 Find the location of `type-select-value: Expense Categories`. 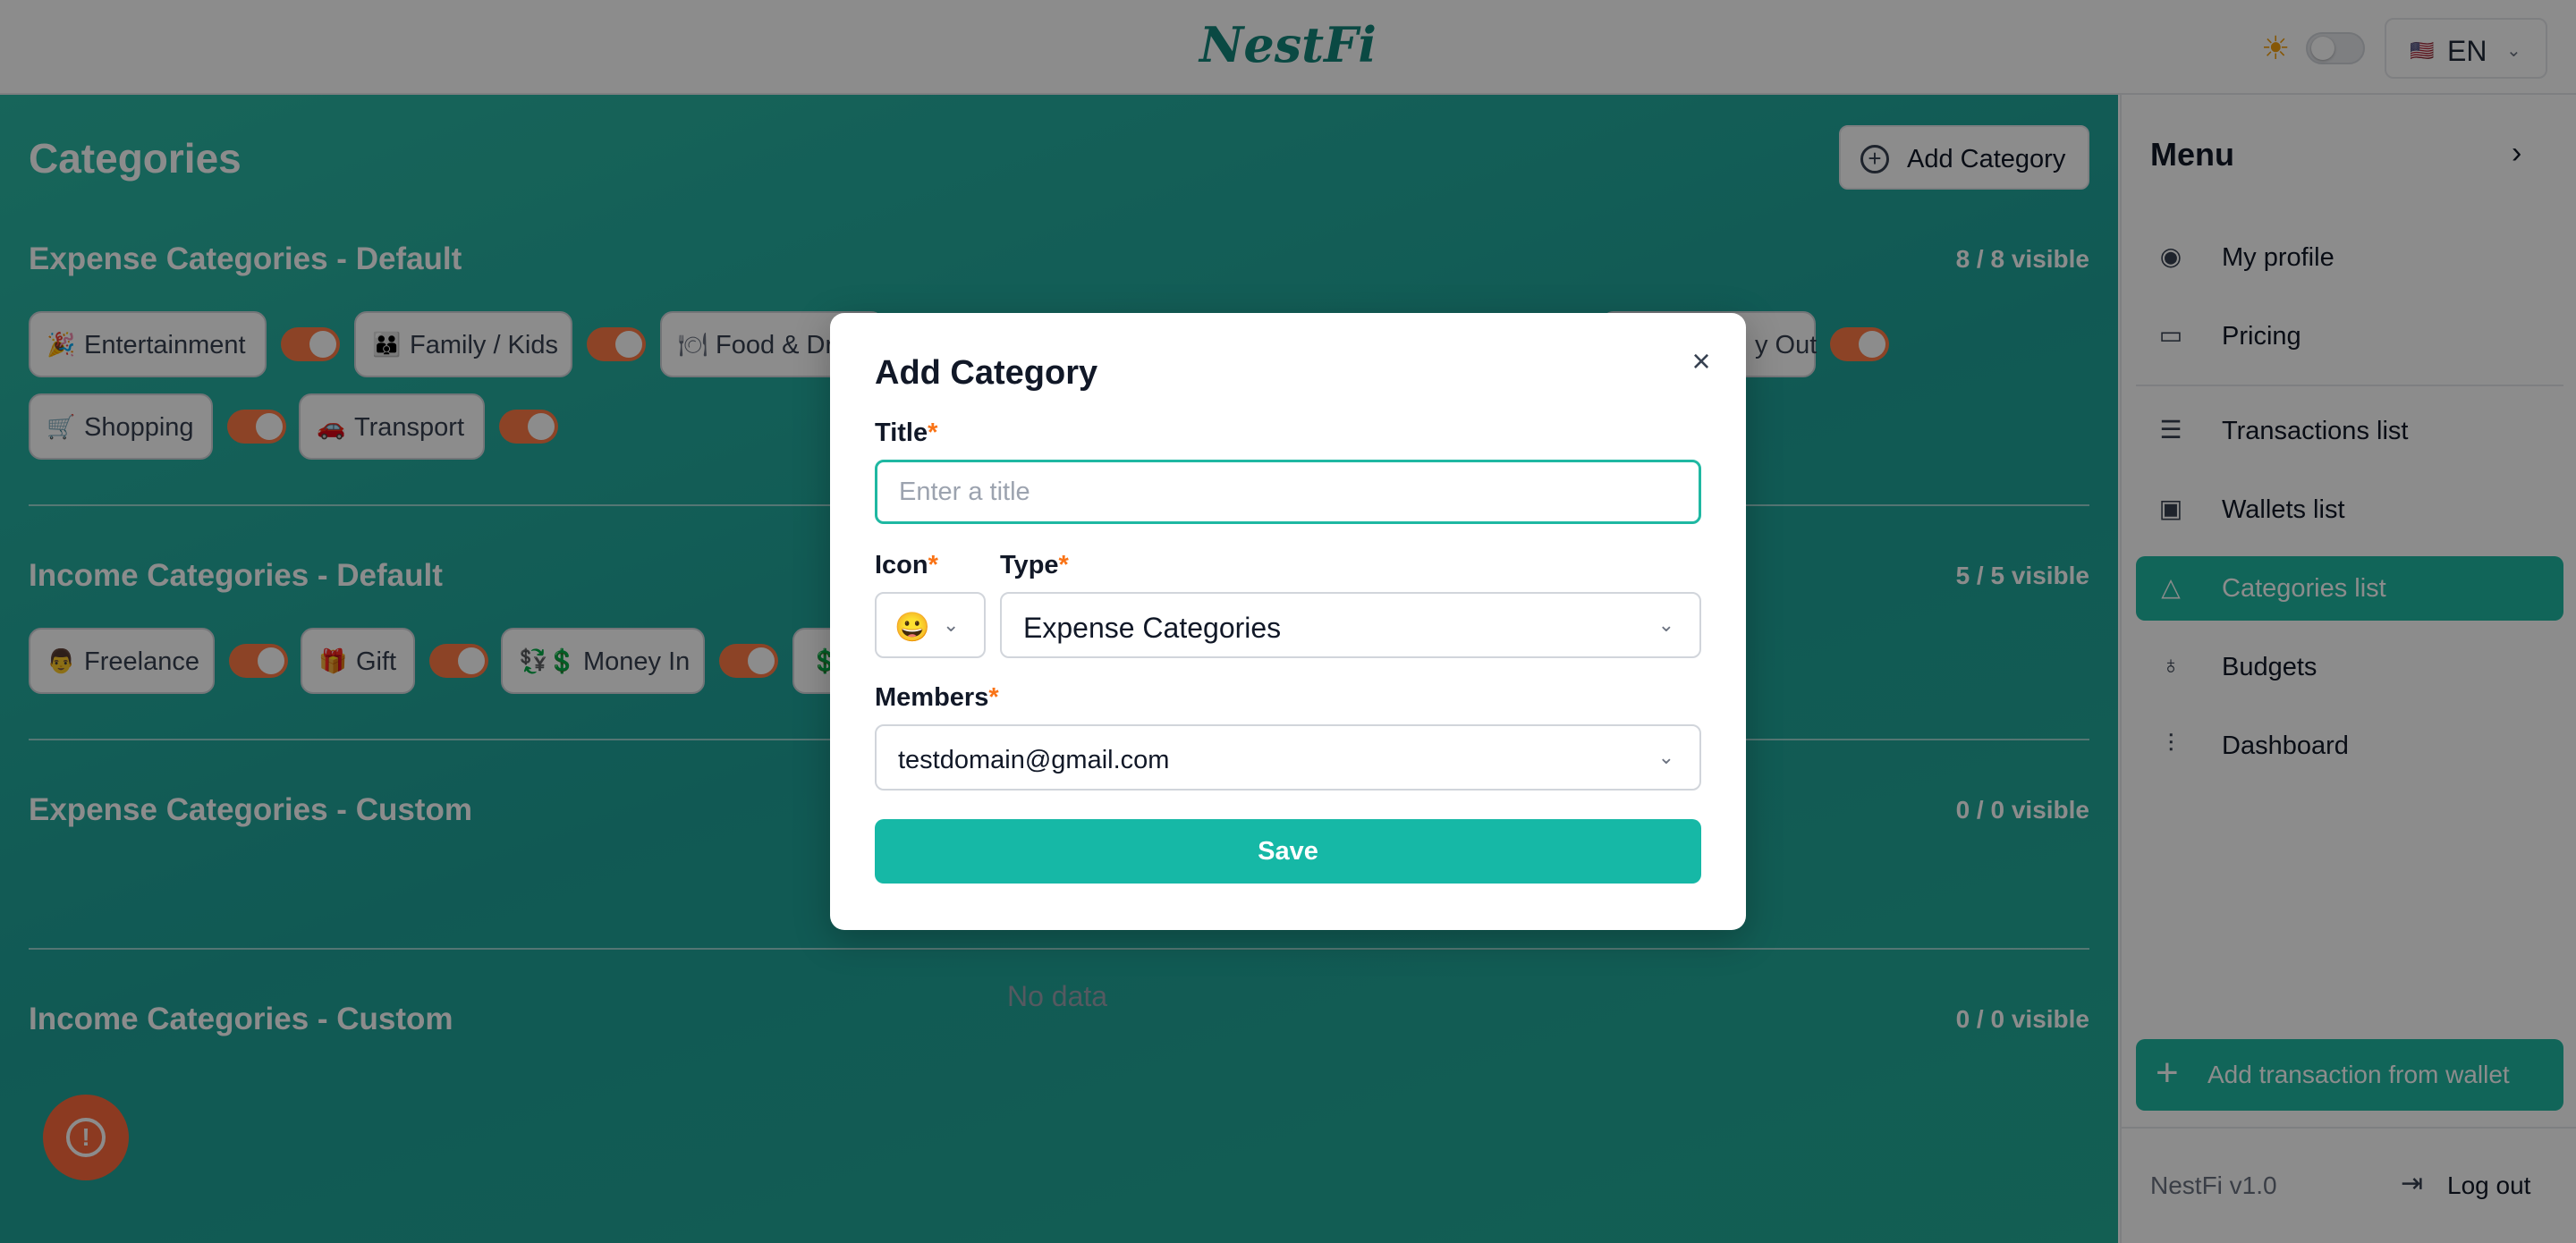

type-select-value: Expense Categories is located at coordinates (1152, 628).